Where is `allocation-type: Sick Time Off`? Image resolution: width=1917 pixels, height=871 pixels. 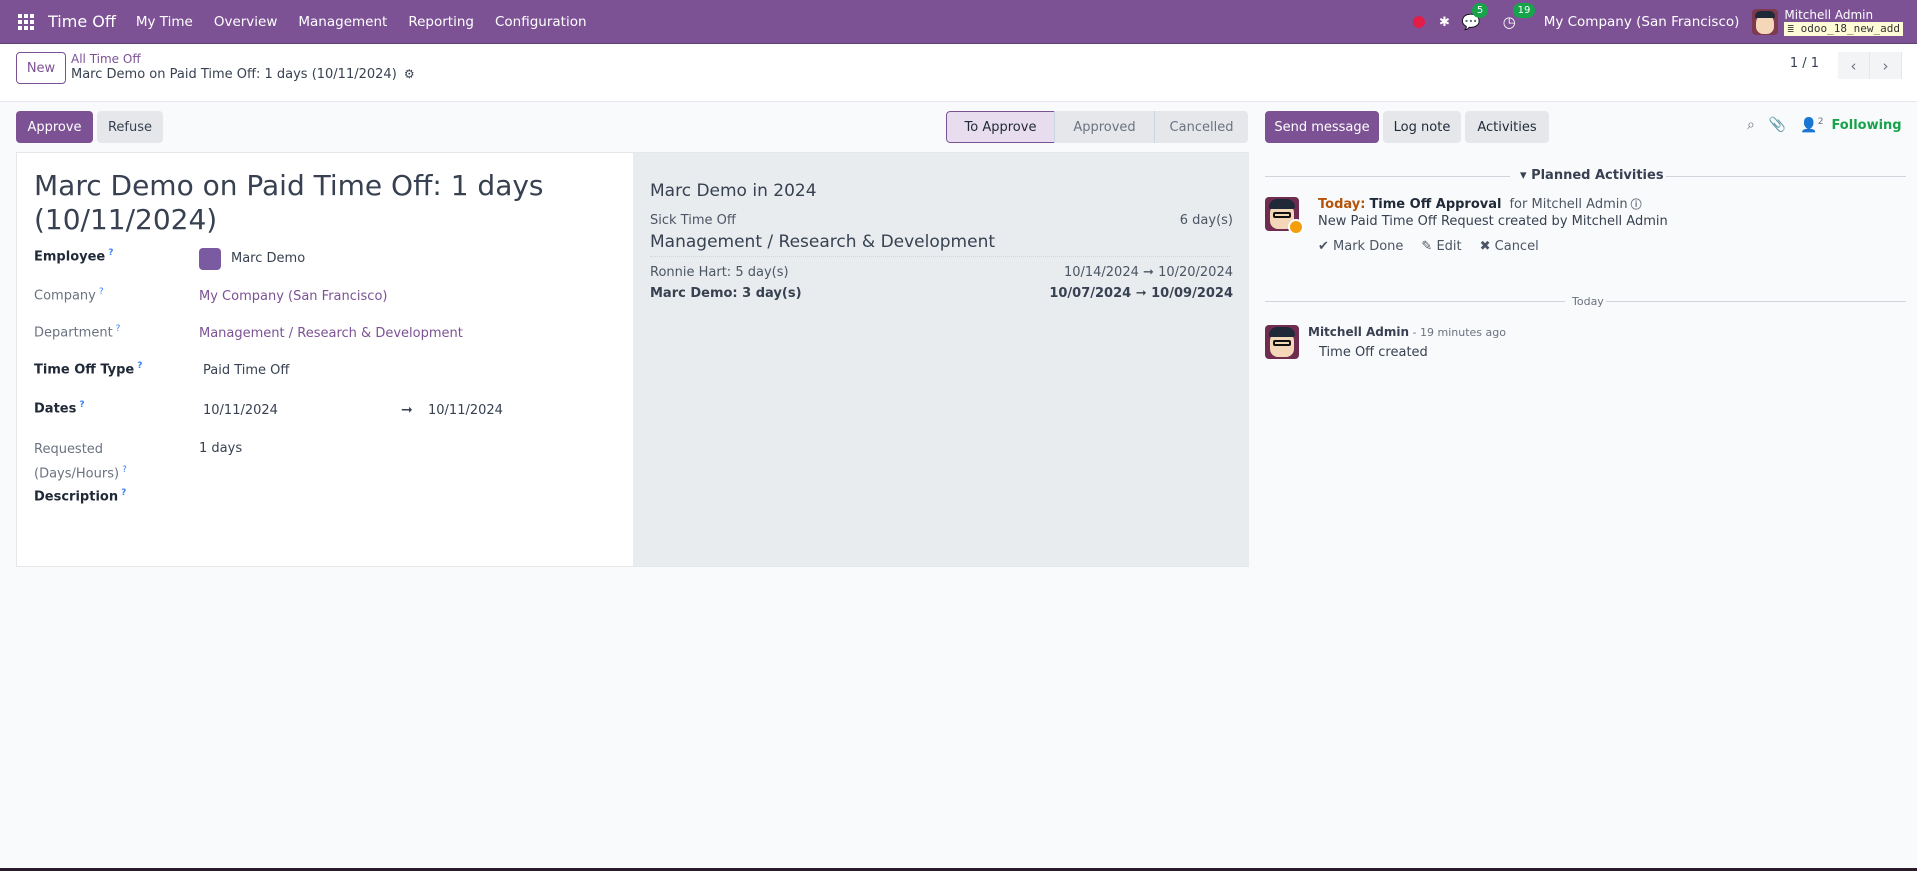 allocation-type: Sick Time Off is located at coordinates (693, 220).